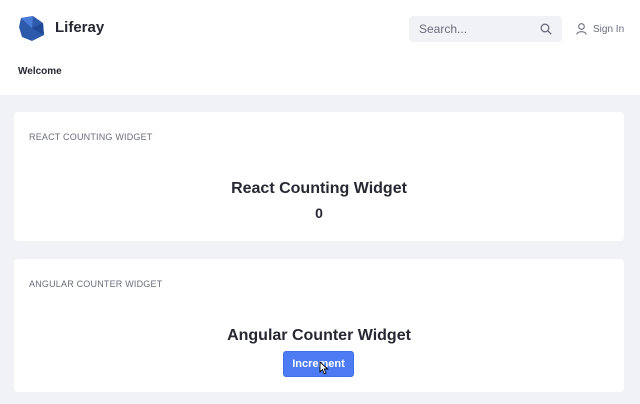 The width and height of the screenshot is (640, 404). I want to click on widget-heading: Angular Counter Widget, so click(319, 335).